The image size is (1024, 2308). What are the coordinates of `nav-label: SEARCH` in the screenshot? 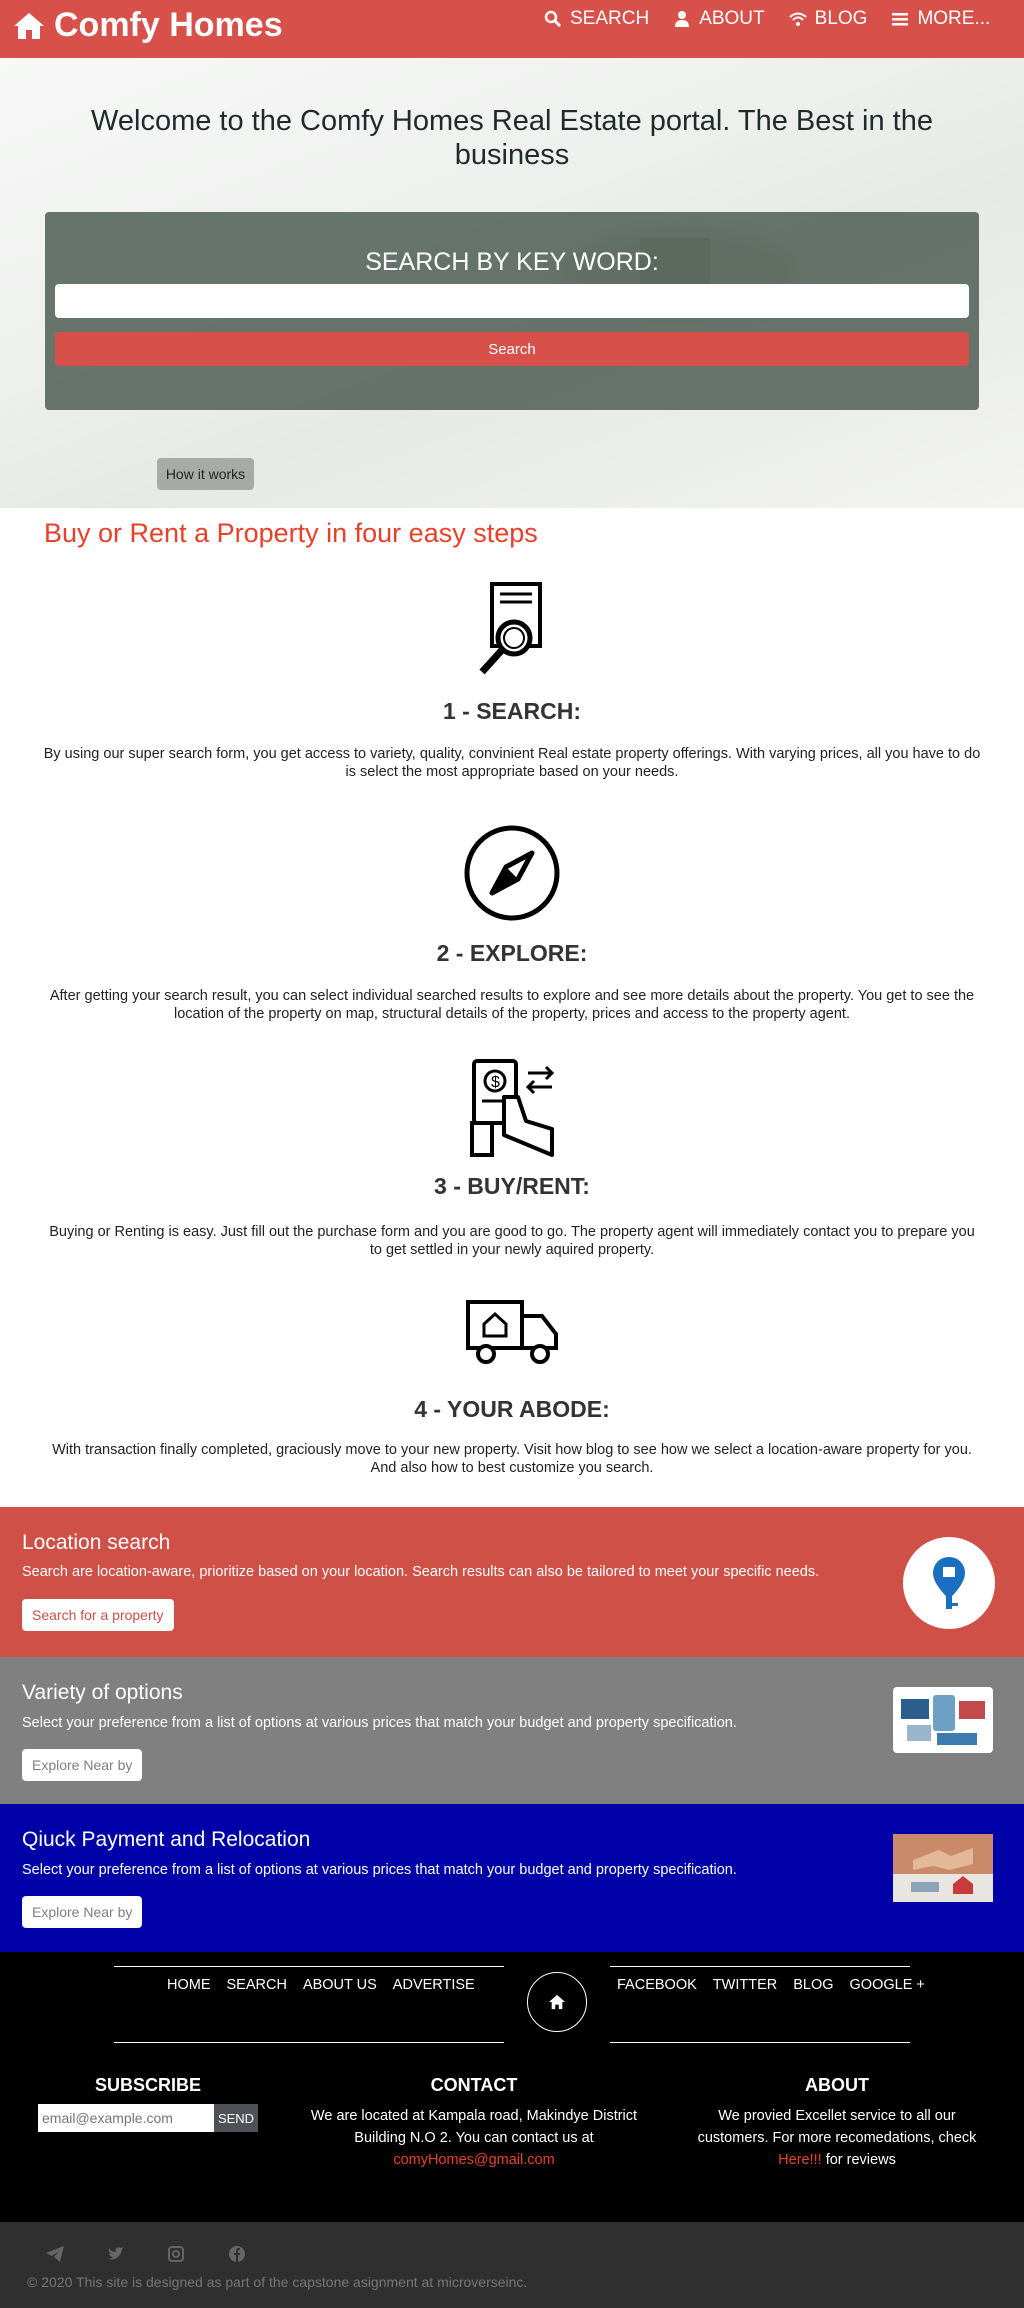 It's located at (610, 18).